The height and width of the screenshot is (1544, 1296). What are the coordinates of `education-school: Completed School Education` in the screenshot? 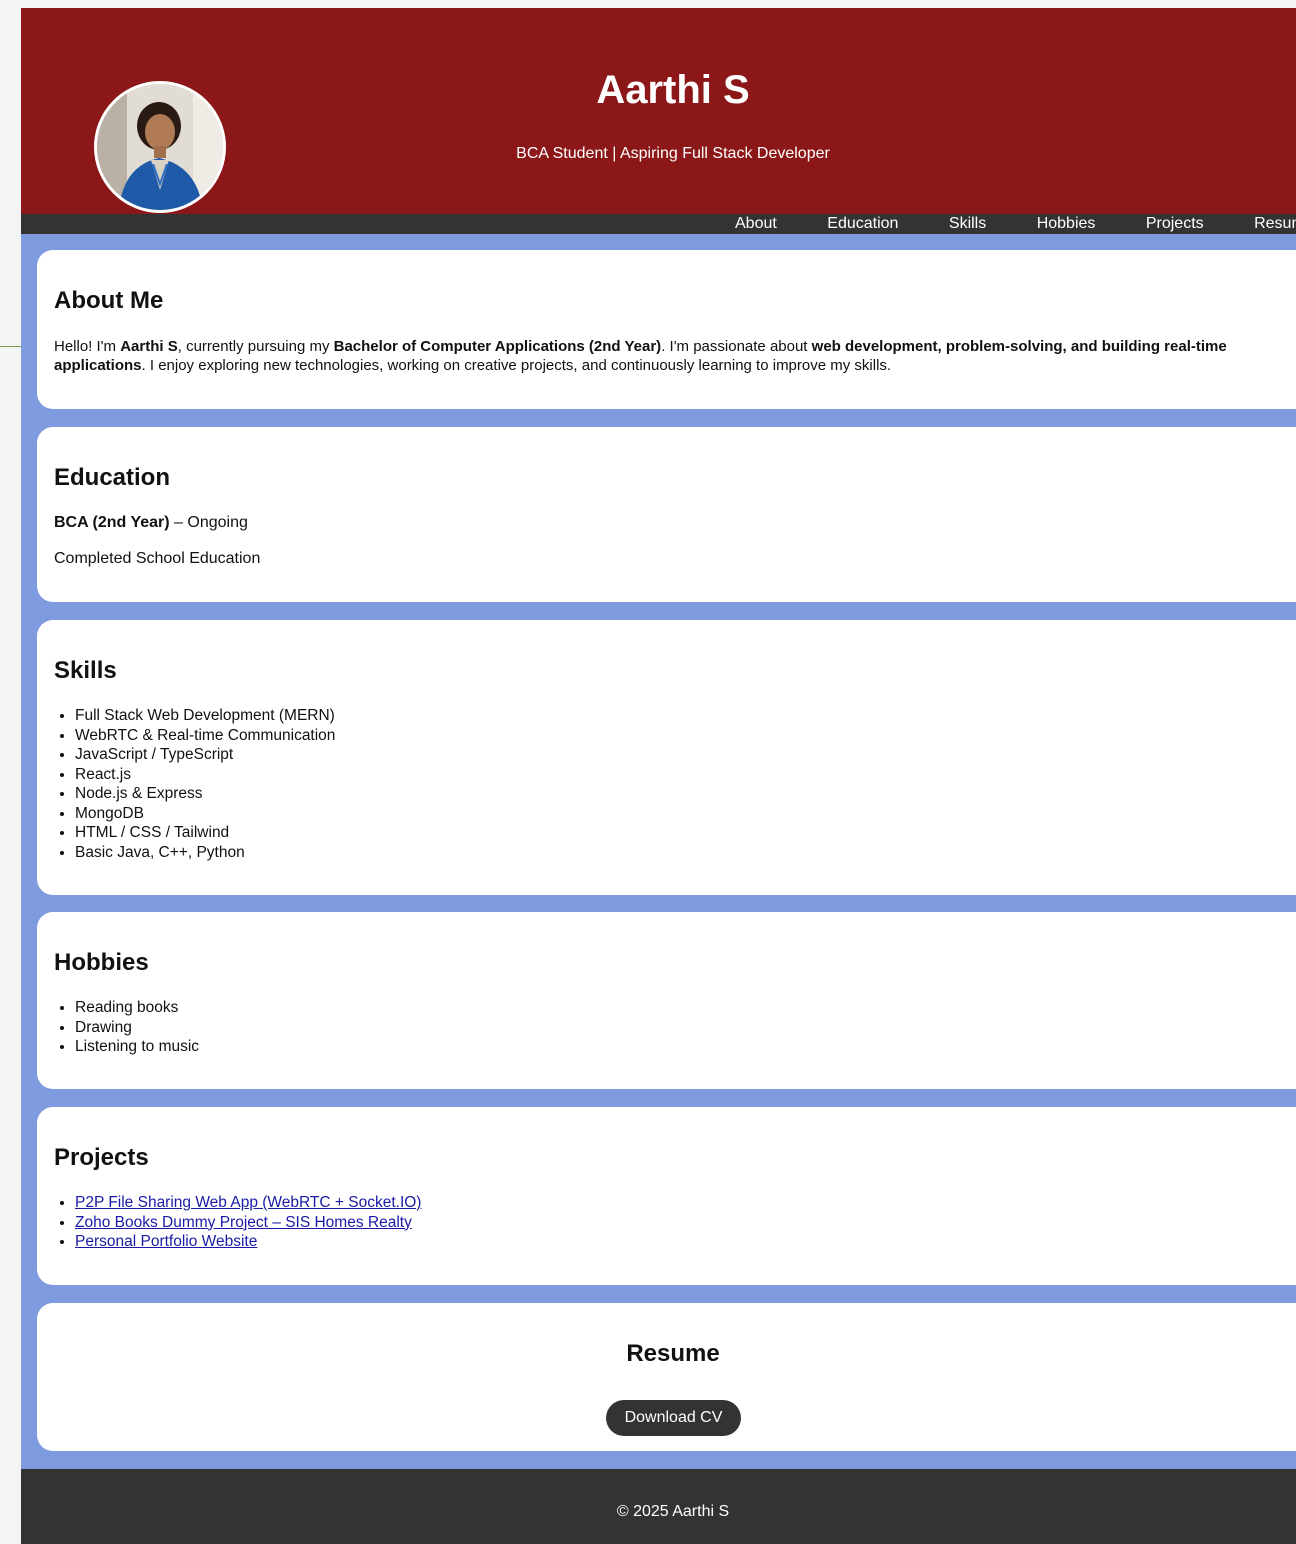 It's located at (157, 558).